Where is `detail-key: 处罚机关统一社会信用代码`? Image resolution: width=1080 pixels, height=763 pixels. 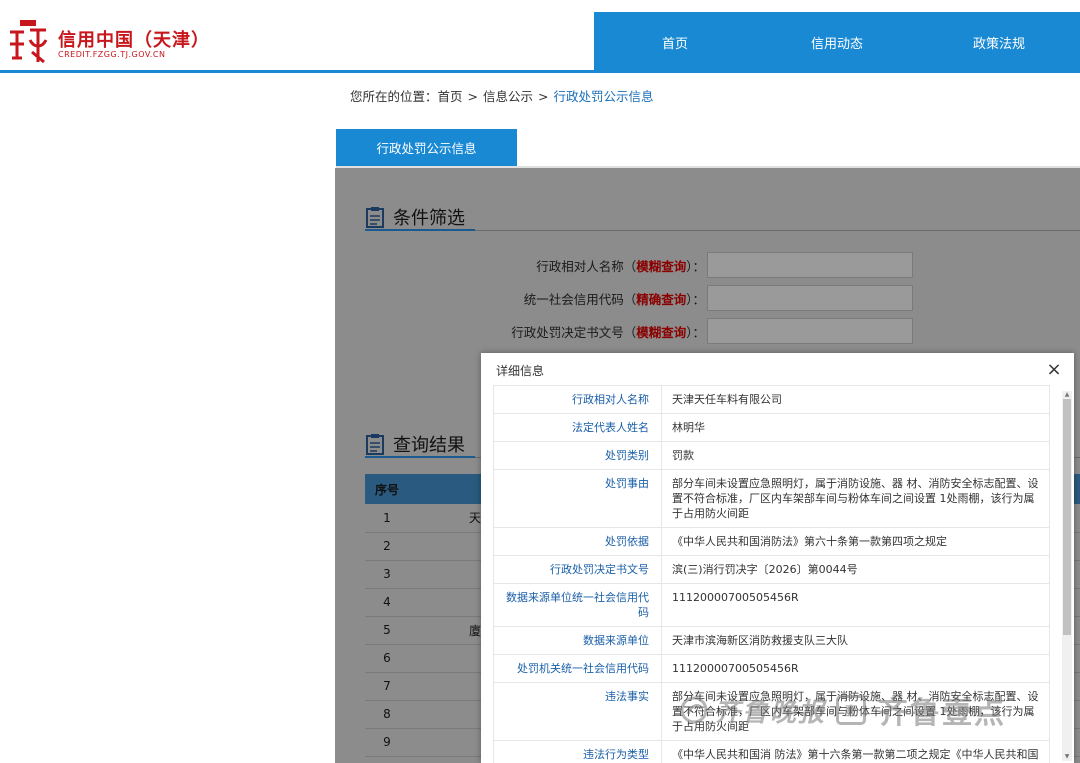
detail-key: 处罚机关统一社会信用代码 is located at coordinates (577, 668).